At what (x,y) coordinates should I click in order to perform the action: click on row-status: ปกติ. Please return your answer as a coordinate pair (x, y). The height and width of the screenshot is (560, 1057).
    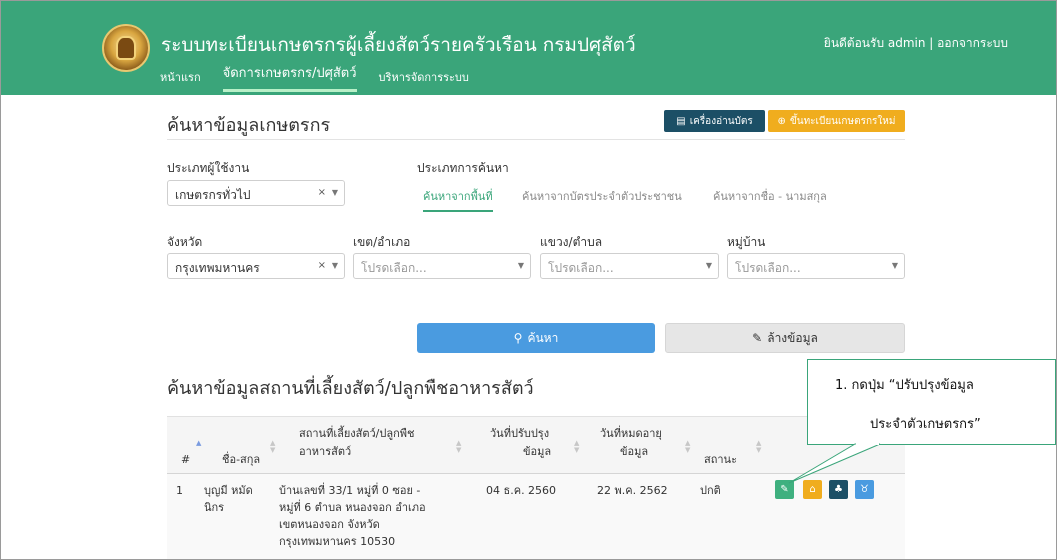
    Looking at the image, I should click on (710, 490).